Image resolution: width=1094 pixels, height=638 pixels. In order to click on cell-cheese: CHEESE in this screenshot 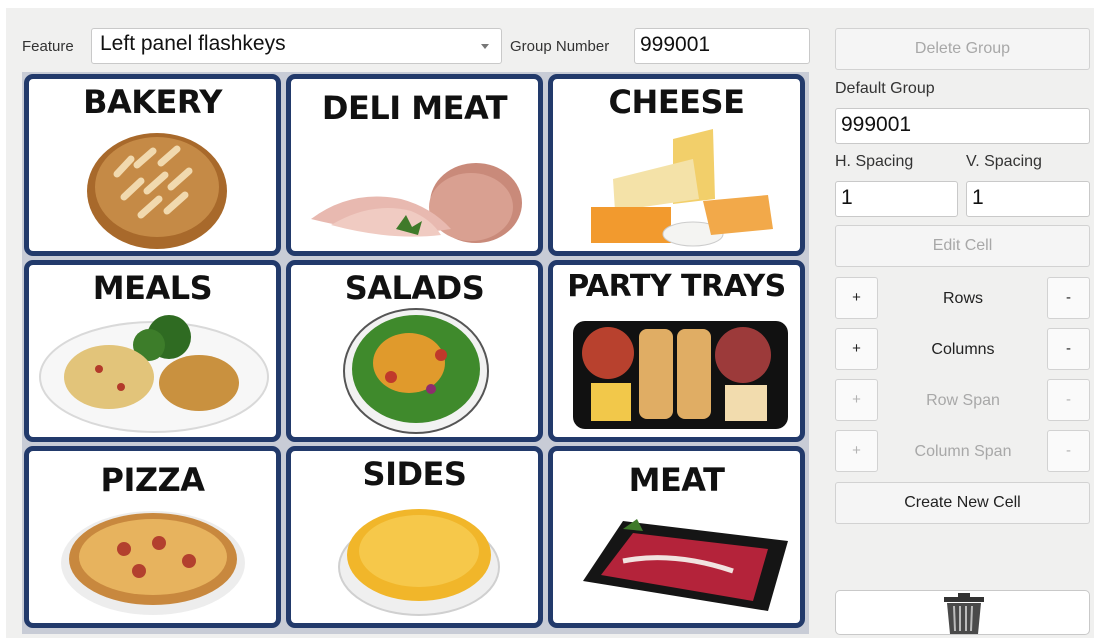, I will do `click(676, 165)`.